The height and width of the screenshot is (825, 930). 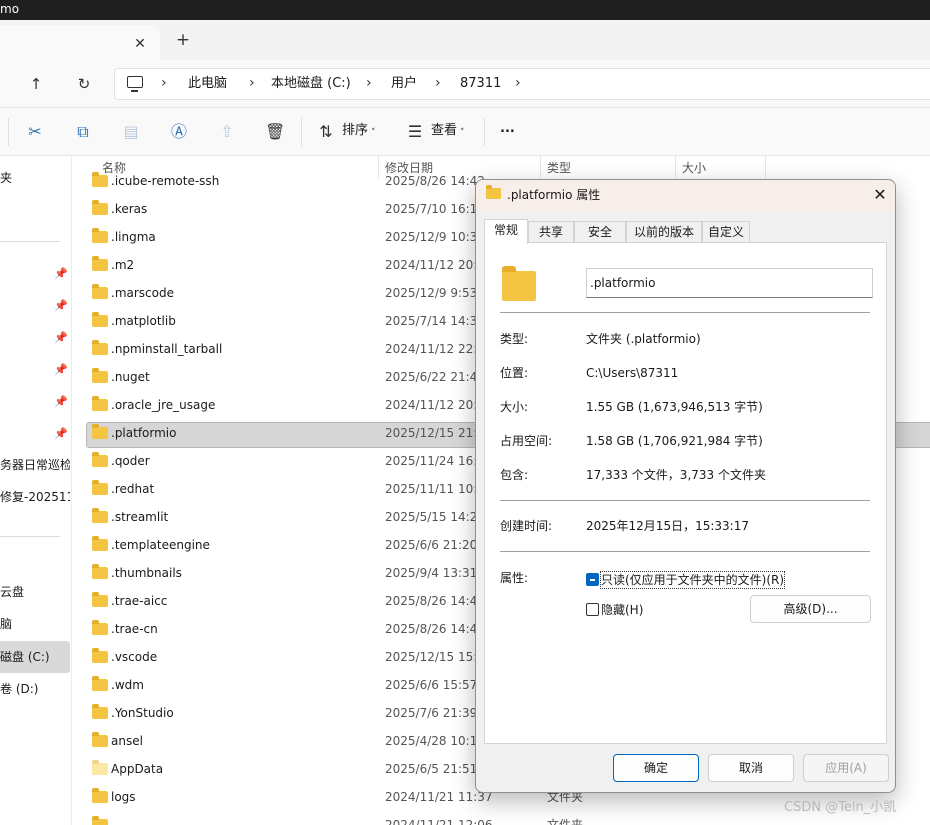 What do you see at coordinates (80, 42) in the screenshot?
I see `explorer-tab: ✕` at bounding box center [80, 42].